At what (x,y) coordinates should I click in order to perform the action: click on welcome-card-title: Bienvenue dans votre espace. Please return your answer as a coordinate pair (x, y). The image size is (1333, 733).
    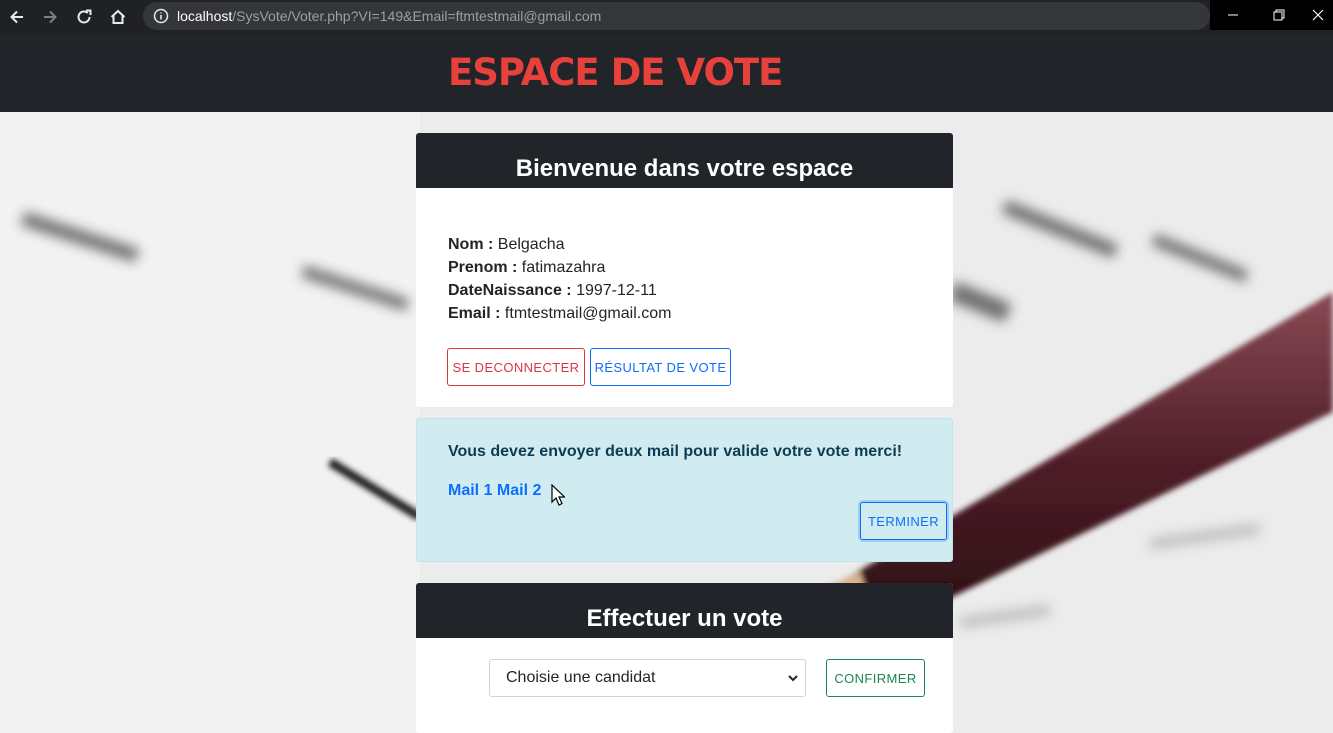
    Looking at the image, I should click on (684, 160).